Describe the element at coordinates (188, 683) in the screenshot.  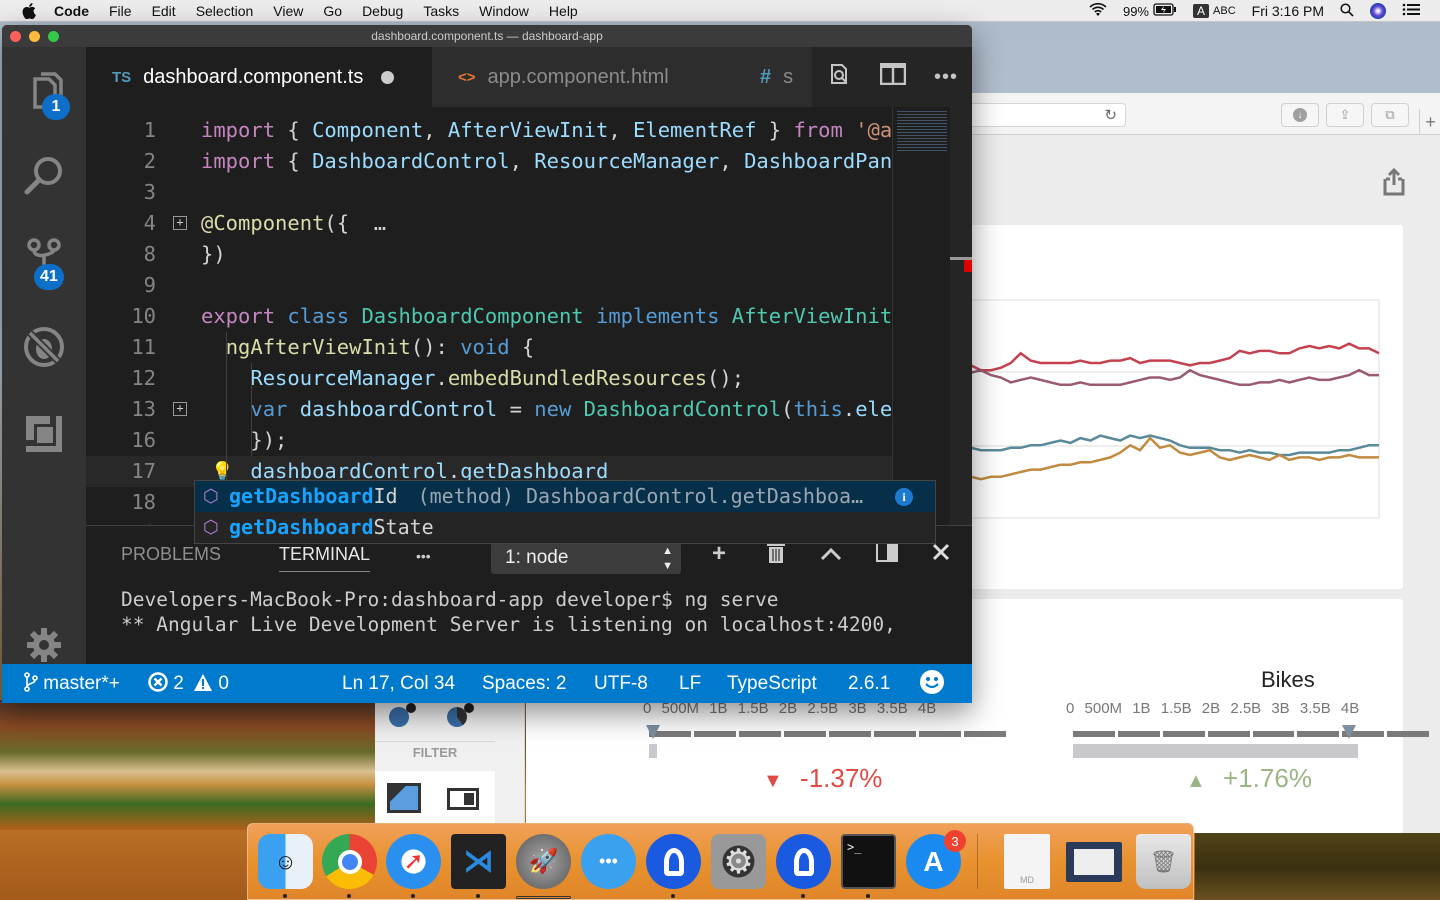
I see `problems-summary: 2 0` at that location.